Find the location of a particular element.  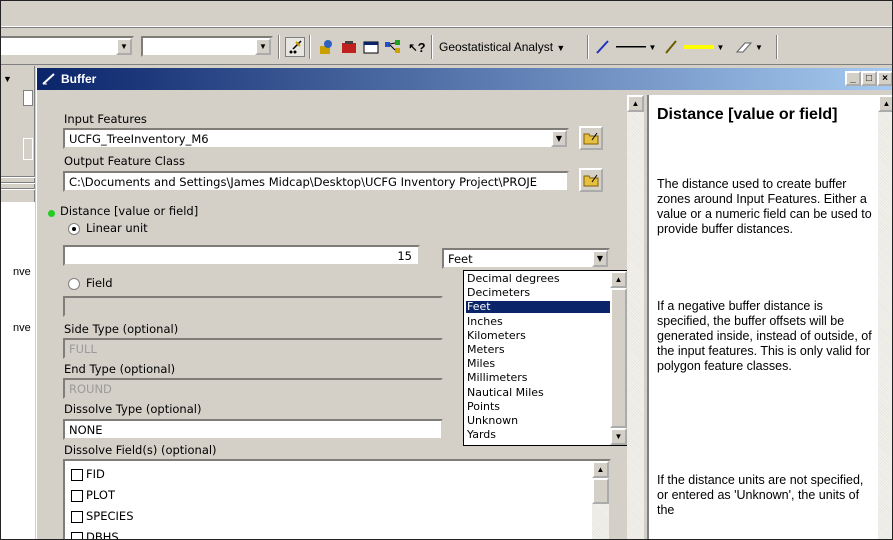

command-line-icon is located at coordinates (371, 47).